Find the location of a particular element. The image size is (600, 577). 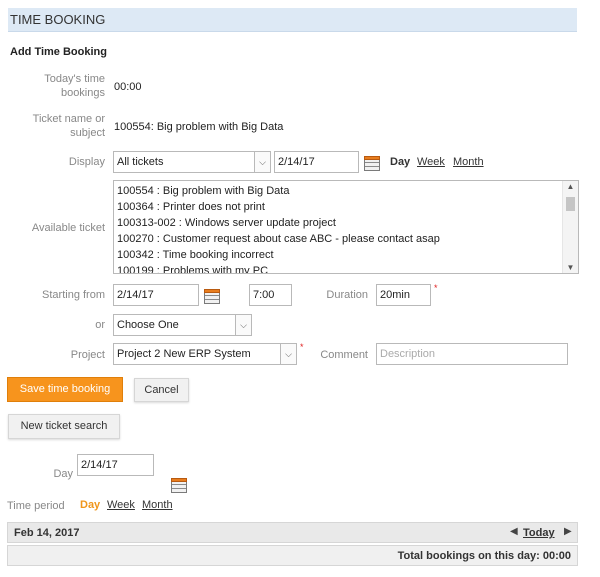

day-table-header: Feb 14, 2017 ◀ Today ▶ is located at coordinates (292, 532).